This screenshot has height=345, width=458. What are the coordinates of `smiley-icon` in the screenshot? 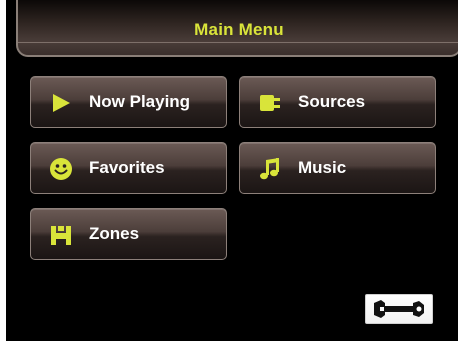 It's located at (61, 169).